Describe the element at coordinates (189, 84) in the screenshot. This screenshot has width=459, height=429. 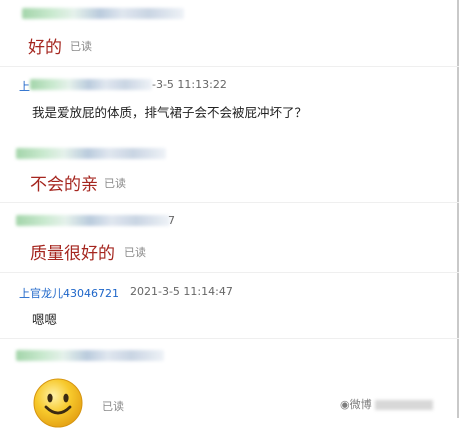
I see `timestamp: -3-5 11:13:22` at that location.